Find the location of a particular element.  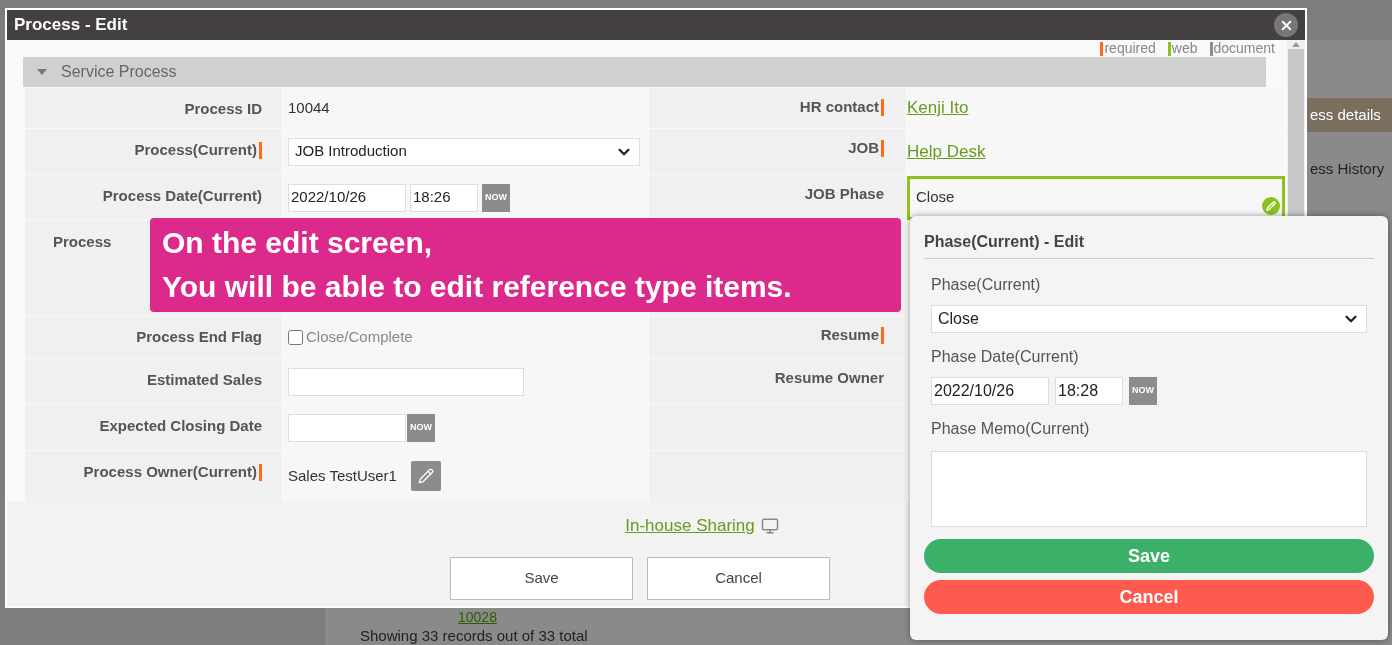

field-label: Process is located at coordinates (82, 242).